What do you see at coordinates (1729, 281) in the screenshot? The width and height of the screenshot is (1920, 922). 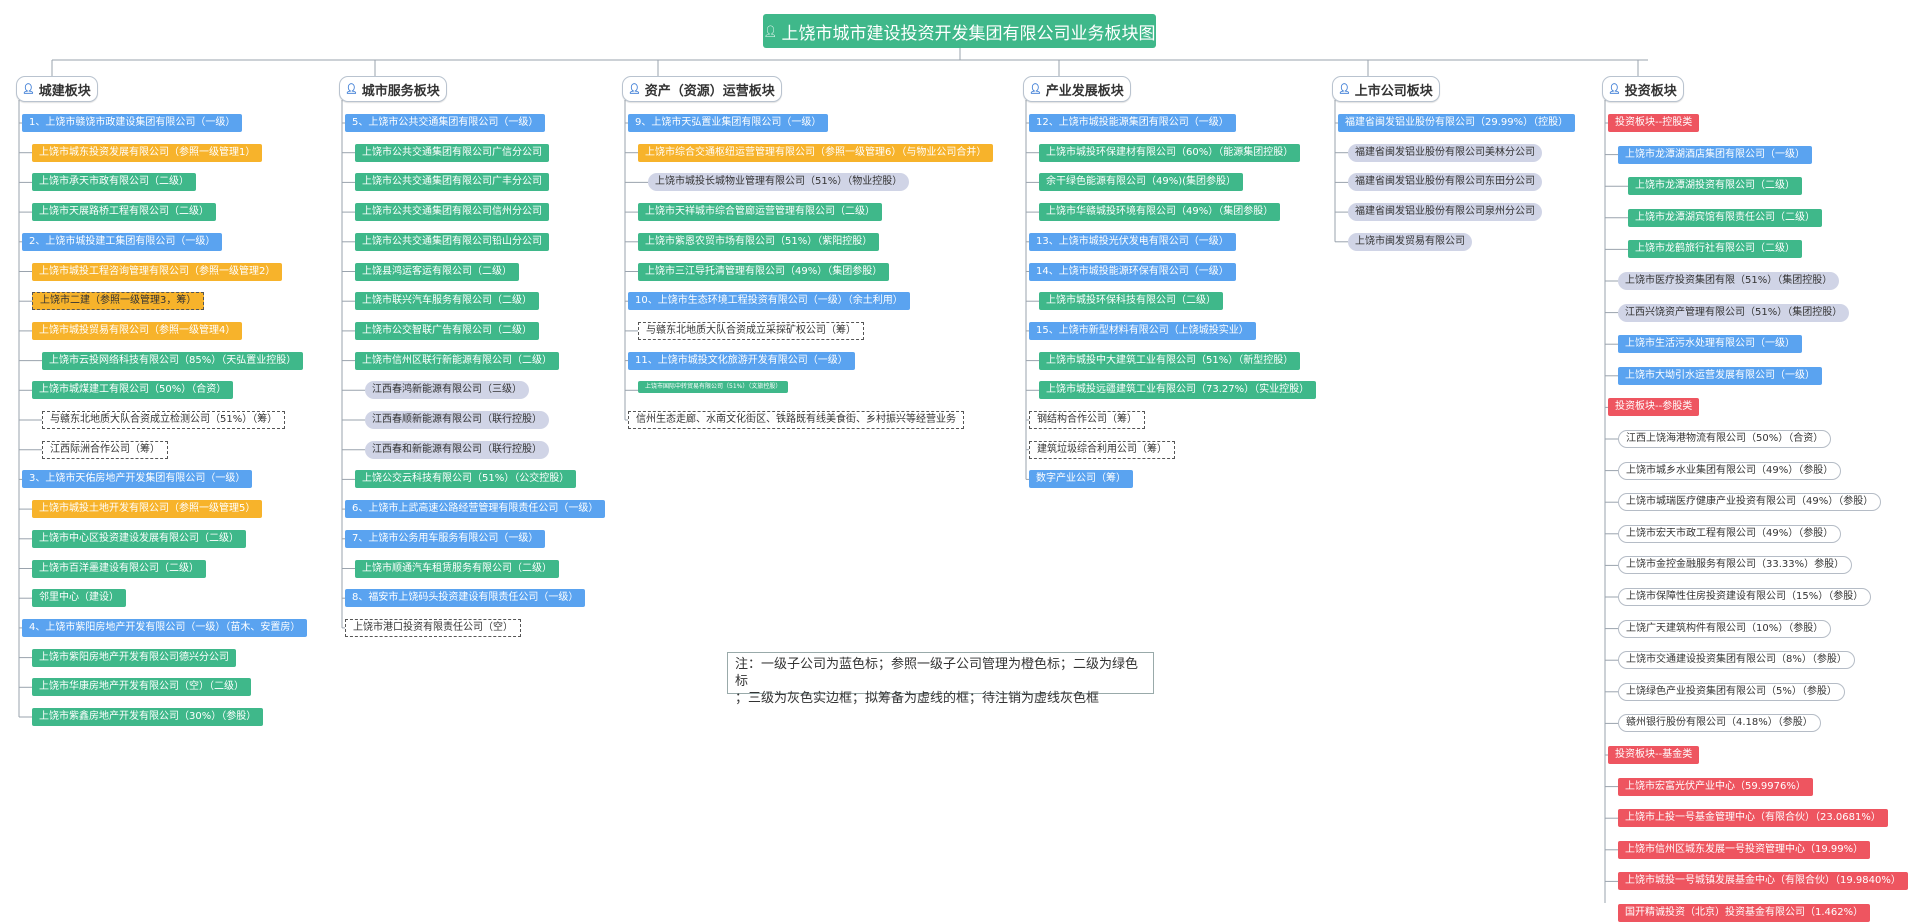 I see `org-node: 上饶市医疗投资集团有限（51%）（集团控股）` at bounding box center [1729, 281].